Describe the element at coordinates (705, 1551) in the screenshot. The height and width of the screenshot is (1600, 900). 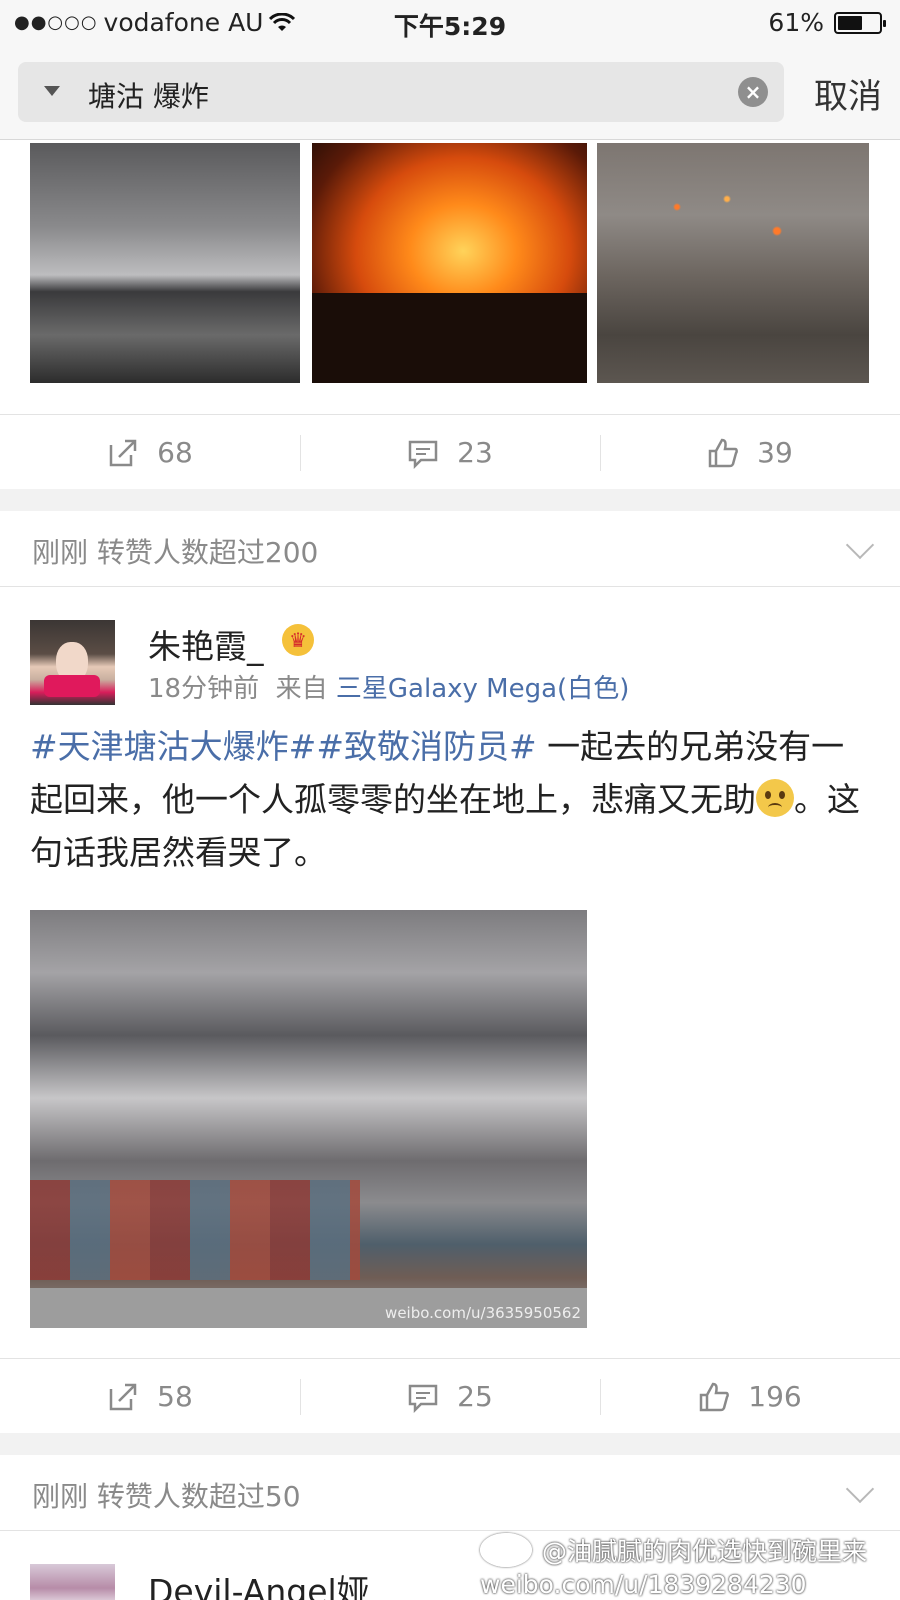
I see `watermark-handle: @油腻腻的肉优选快到碗里来` at that location.